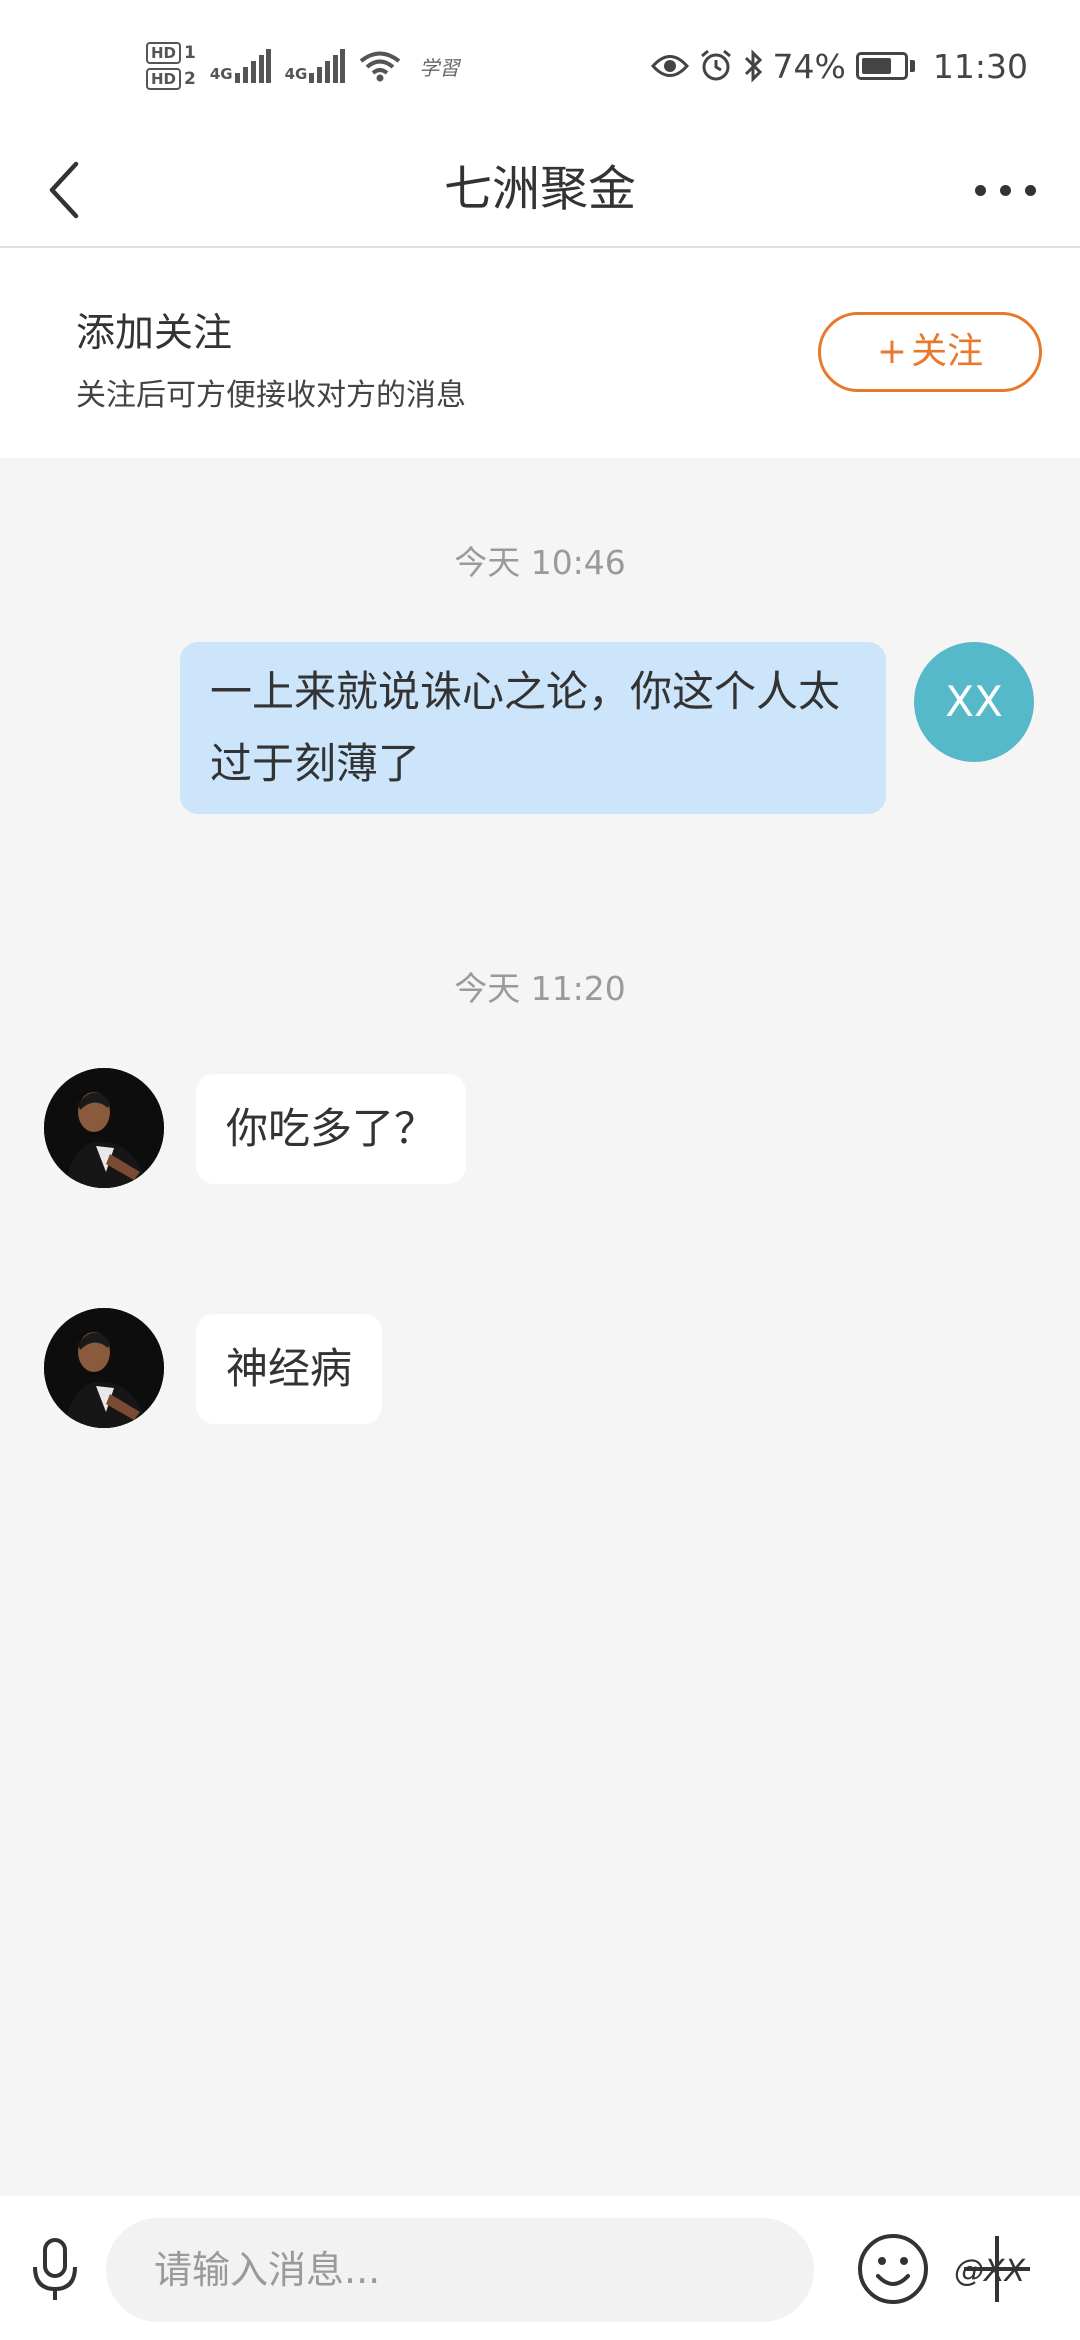 This screenshot has width=1080, height=2340. Describe the element at coordinates (296, 74) in the screenshot. I see `network-type-2: 4G` at that location.